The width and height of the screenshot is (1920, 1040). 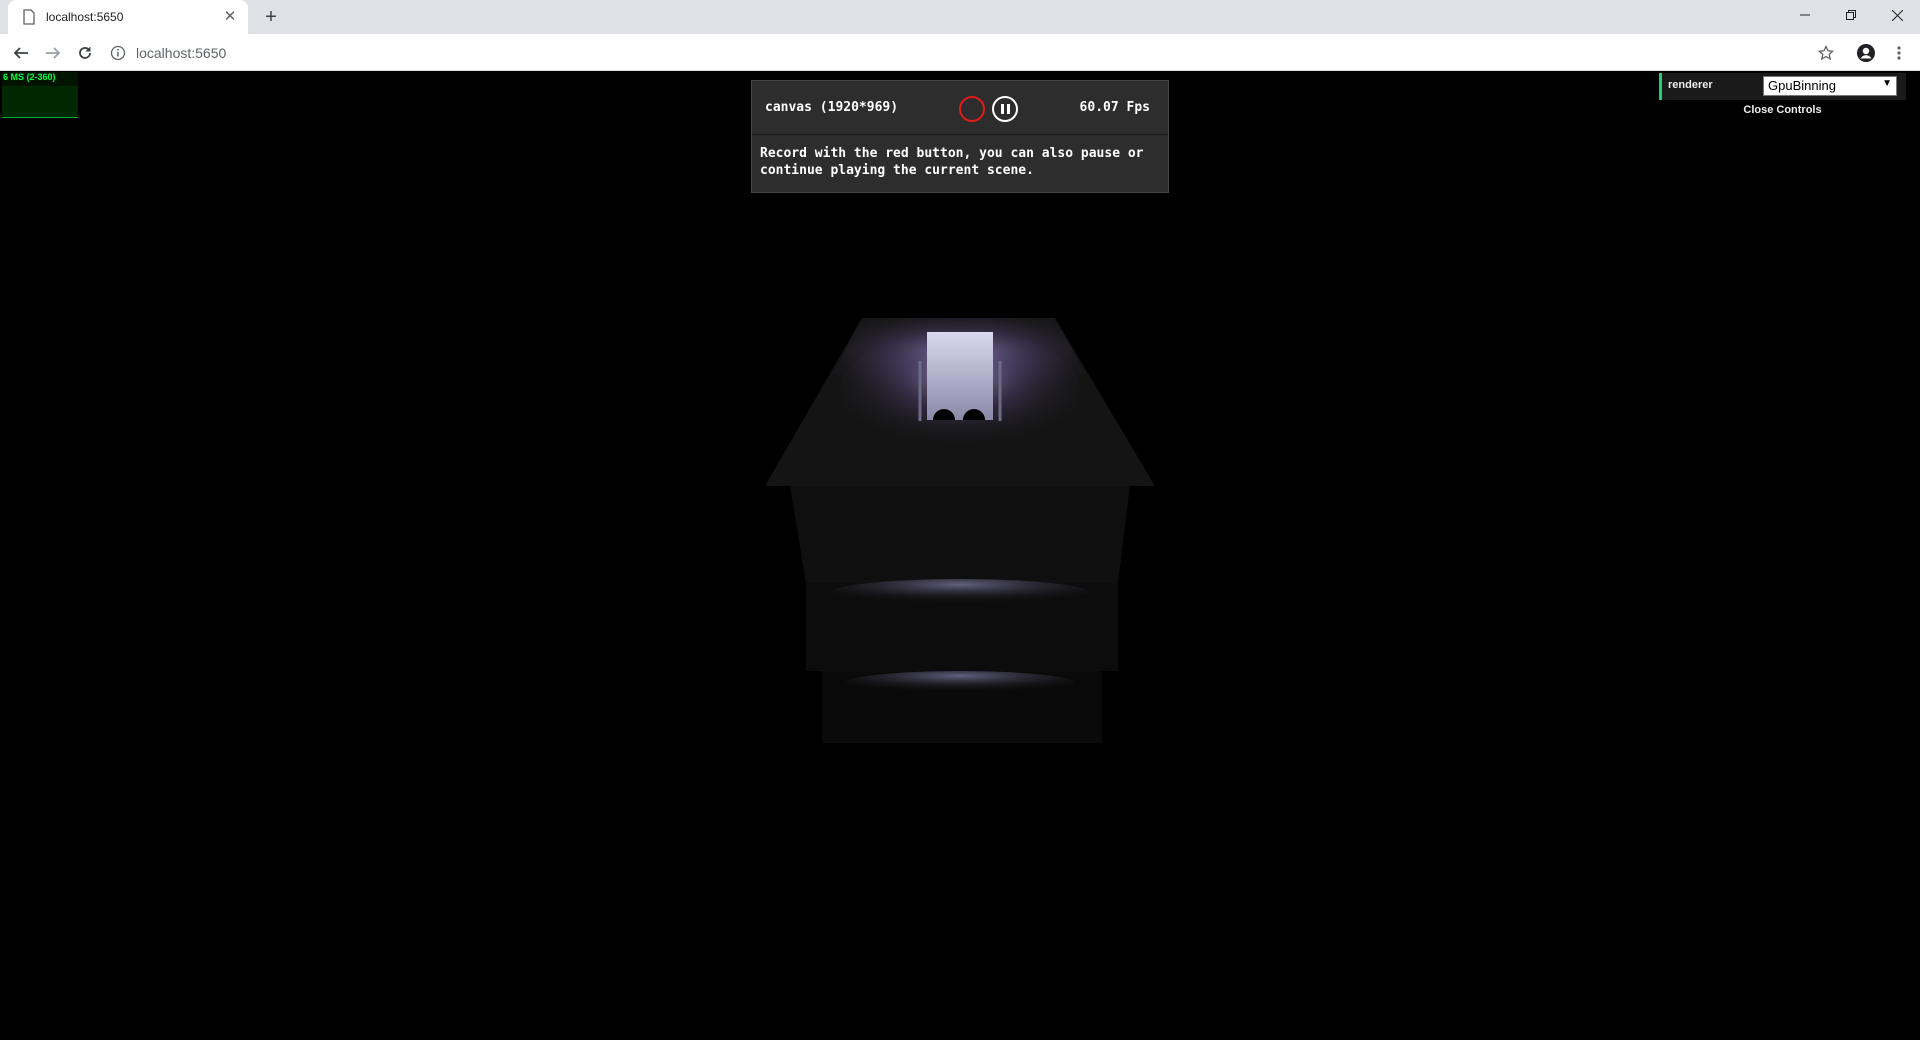 I want to click on browser-toolbar: localhost:5650, so click(x=960, y=52).